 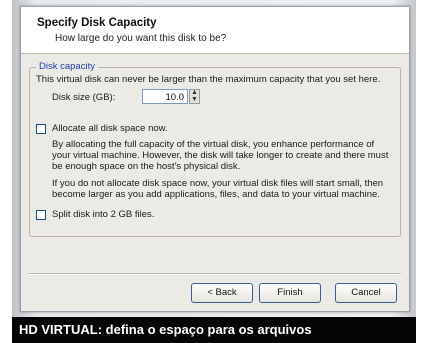 What do you see at coordinates (41, 215) in the screenshot?
I see `split-checkbox` at bounding box center [41, 215].